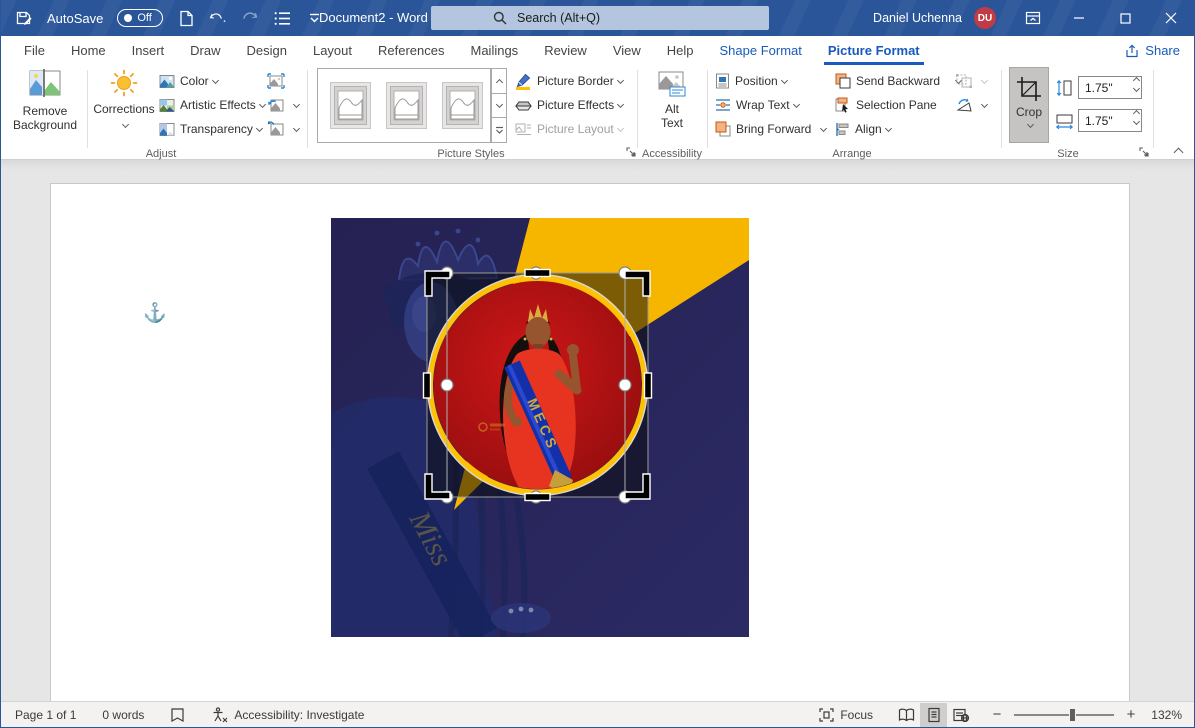  Describe the element at coordinates (267, 50) in the screenshot. I see `tab-design: Design` at that location.